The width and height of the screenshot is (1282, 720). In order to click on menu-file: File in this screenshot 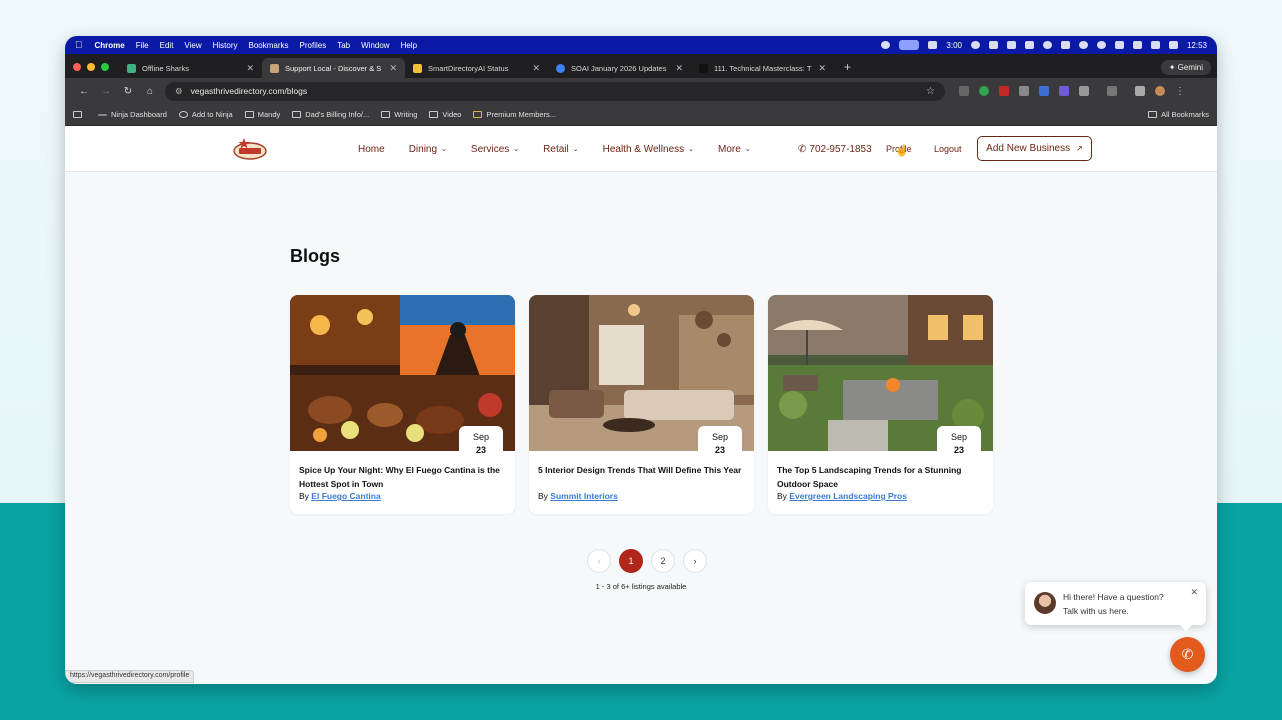, I will do `click(142, 45)`.